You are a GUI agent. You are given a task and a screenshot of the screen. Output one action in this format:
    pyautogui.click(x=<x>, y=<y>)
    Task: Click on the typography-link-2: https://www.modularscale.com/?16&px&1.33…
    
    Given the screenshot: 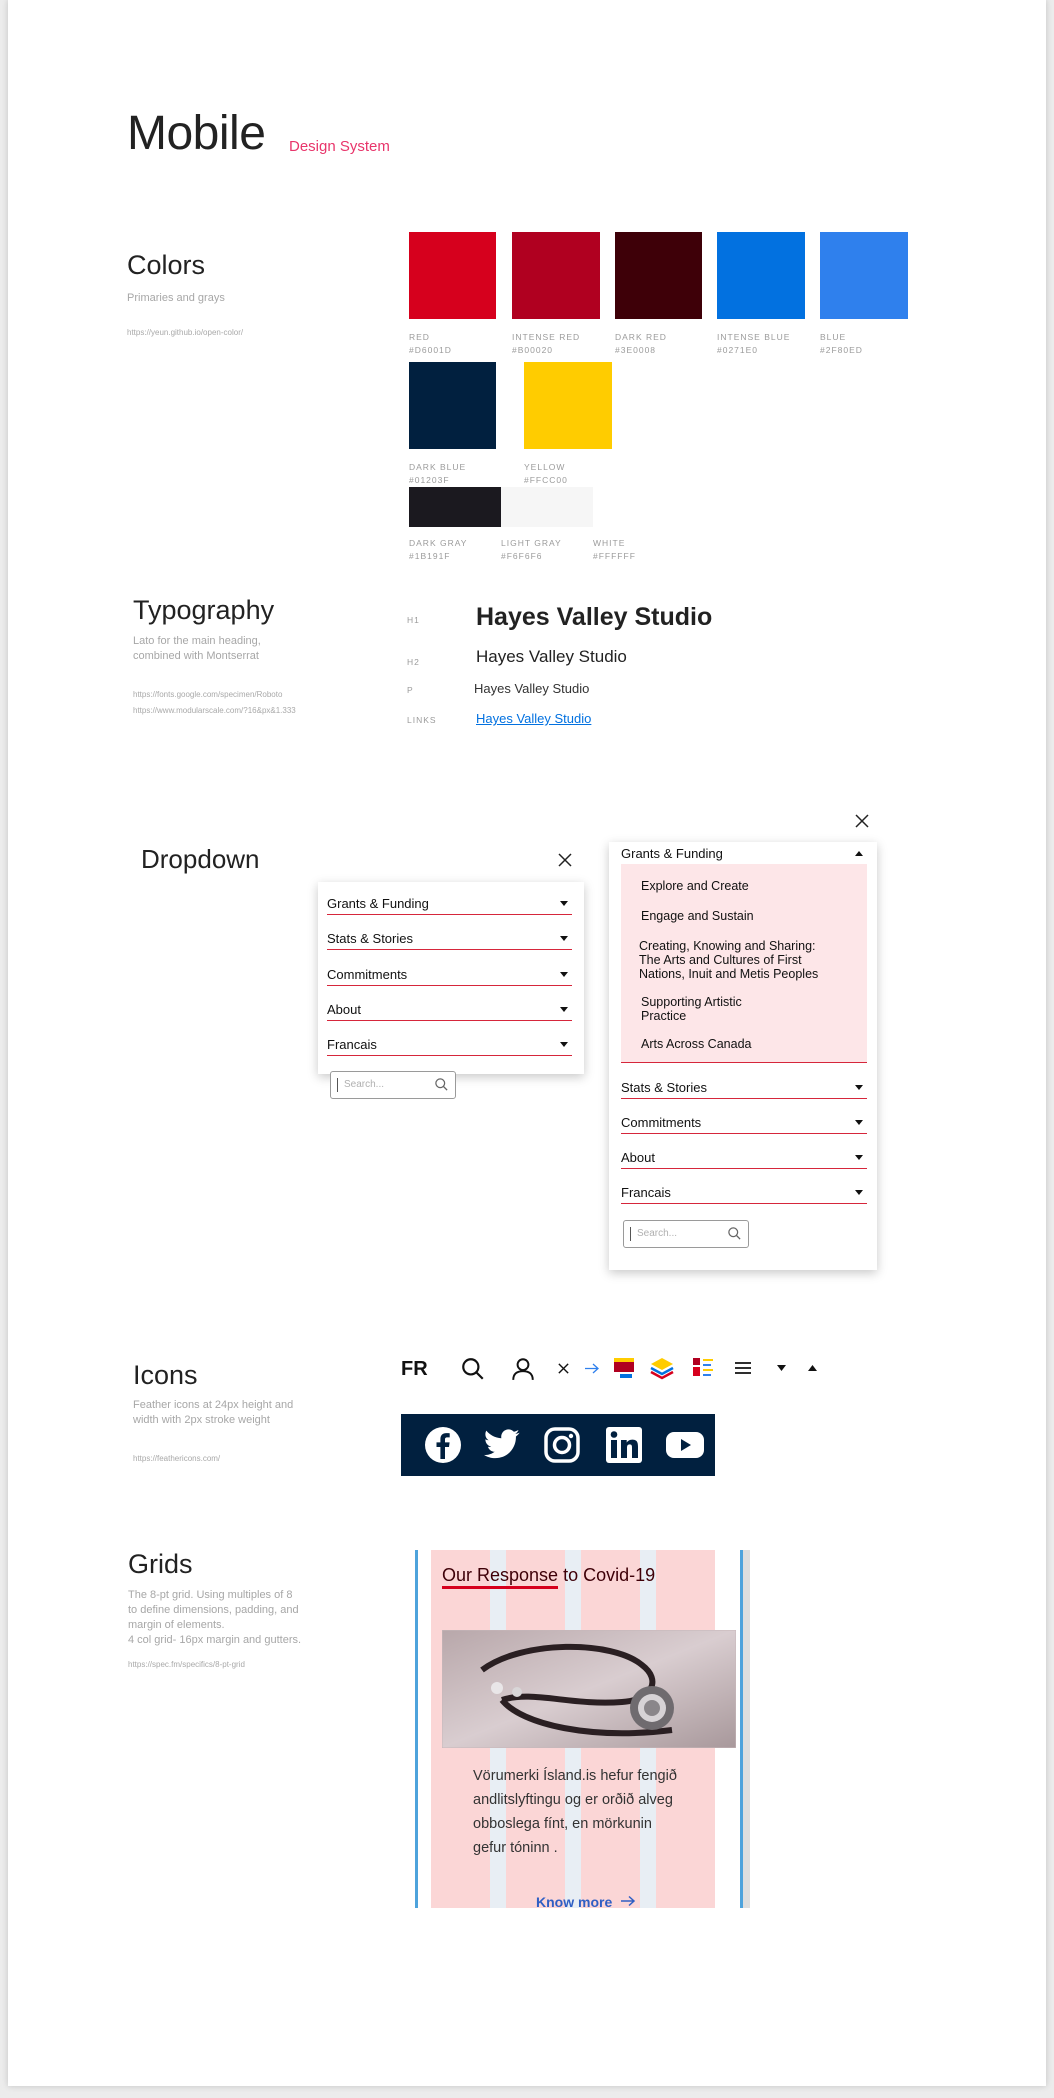 What is the action you would take?
    pyautogui.click(x=214, y=710)
    